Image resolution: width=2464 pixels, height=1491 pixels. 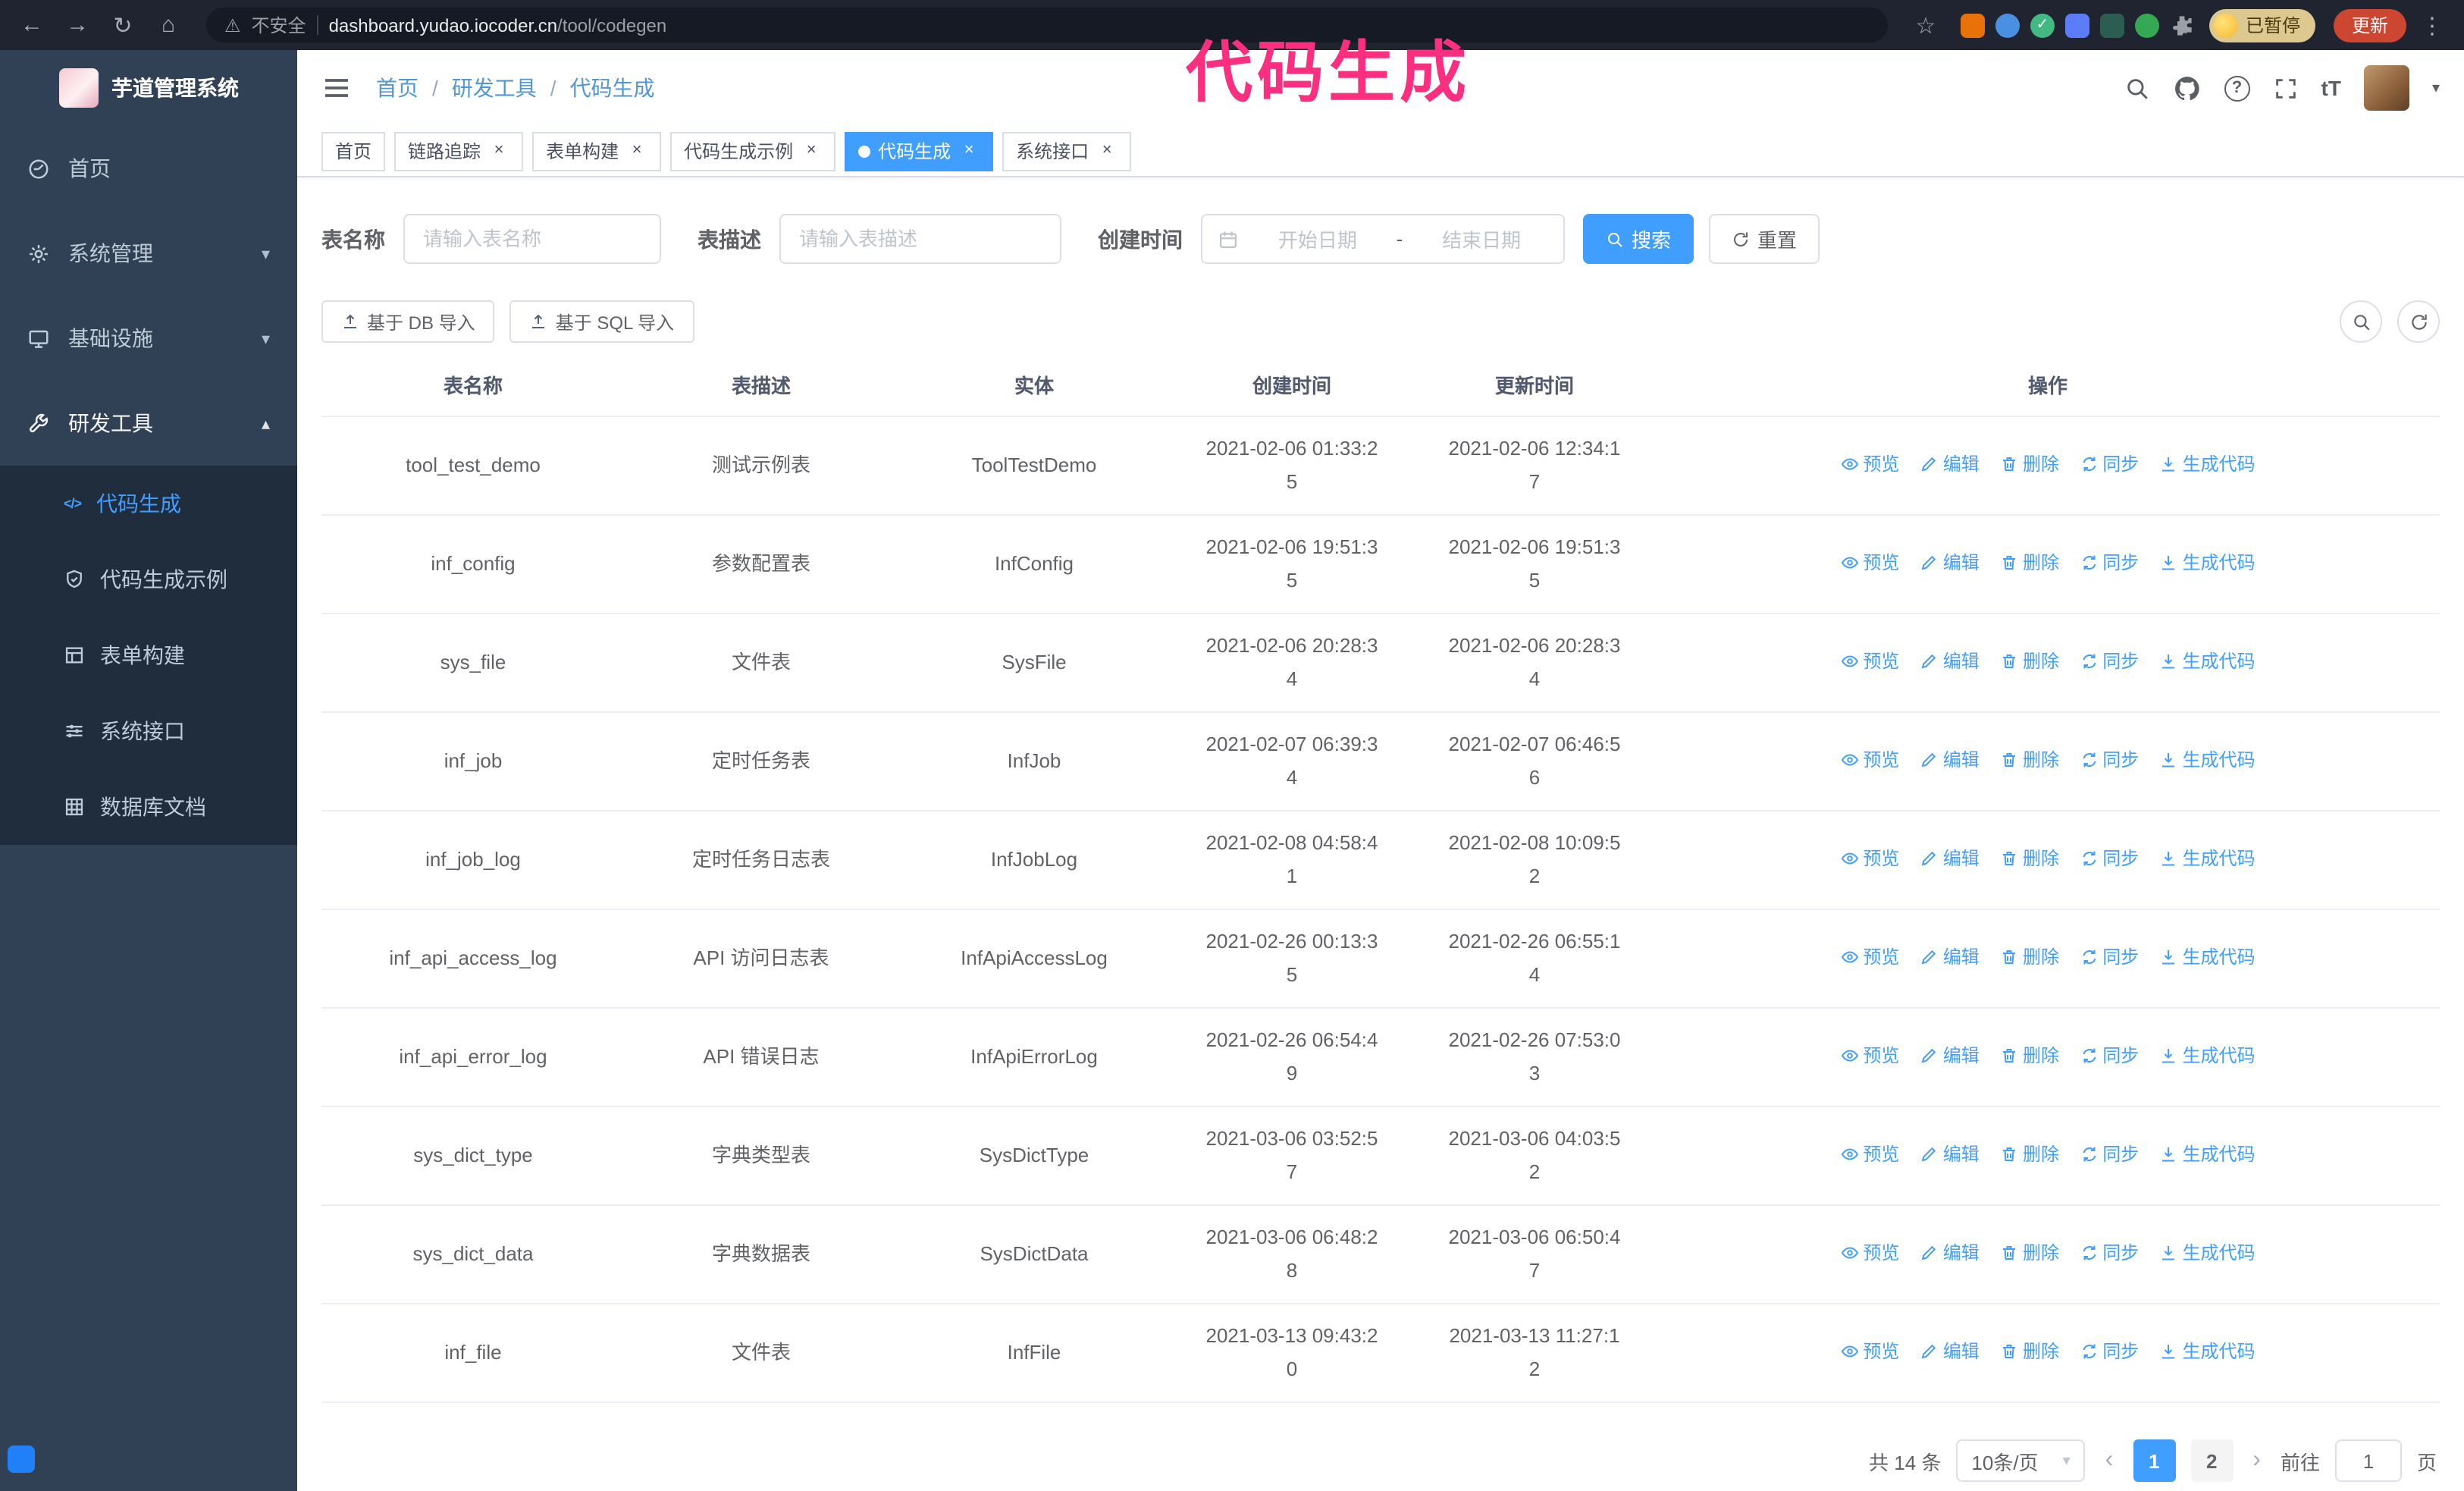 What do you see at coordinates (2257, 1460) in the screenshot?
I see `next-page-button: ›` at bounding box center [2257, 1460].